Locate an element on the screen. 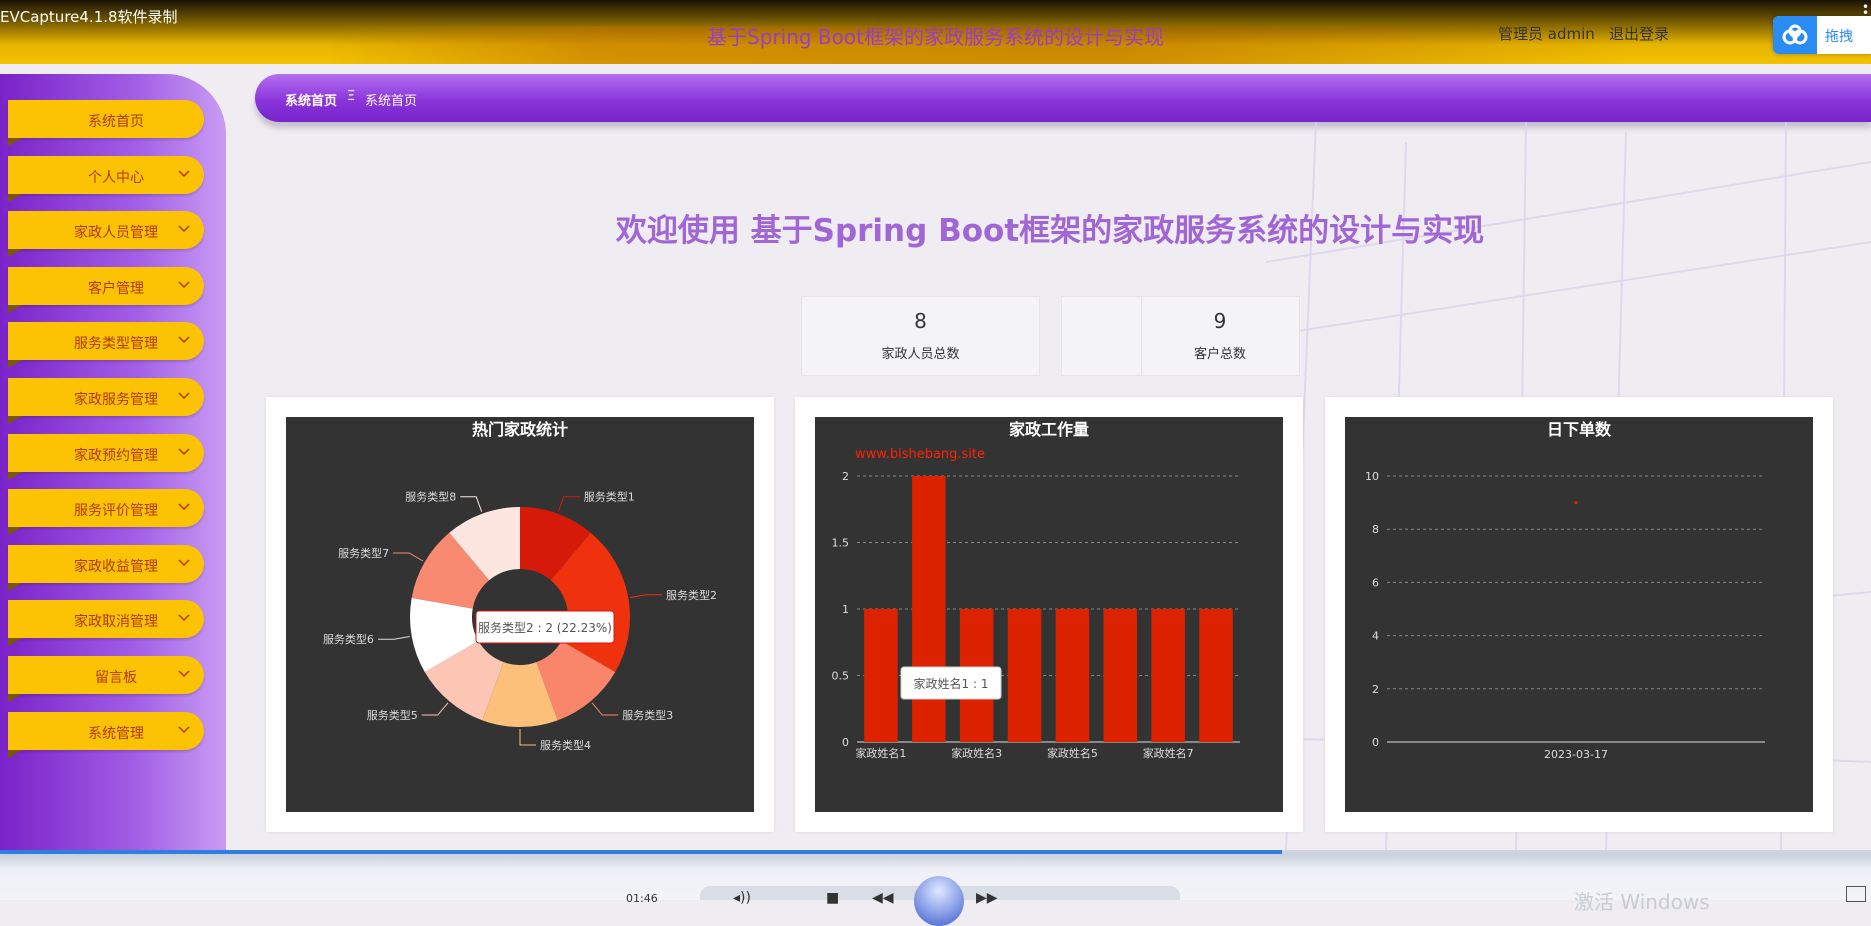  sidebar-item-11: 留言板 is located at coordinates (106, 679).